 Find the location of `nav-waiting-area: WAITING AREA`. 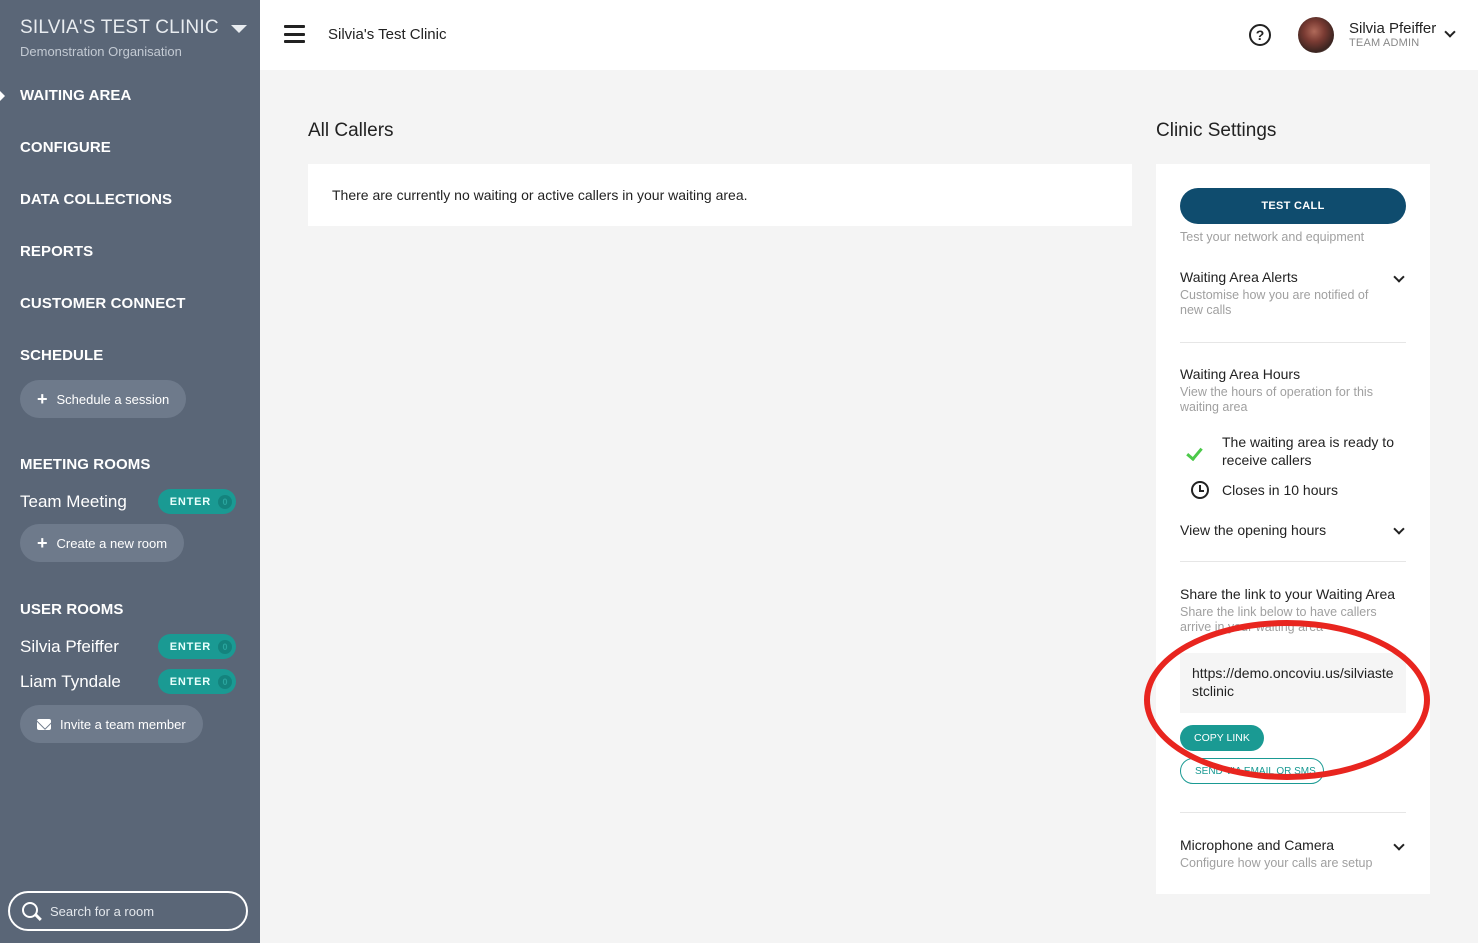

nav-waiting-area: WAITING AREA is located at coordinates (75, 95).